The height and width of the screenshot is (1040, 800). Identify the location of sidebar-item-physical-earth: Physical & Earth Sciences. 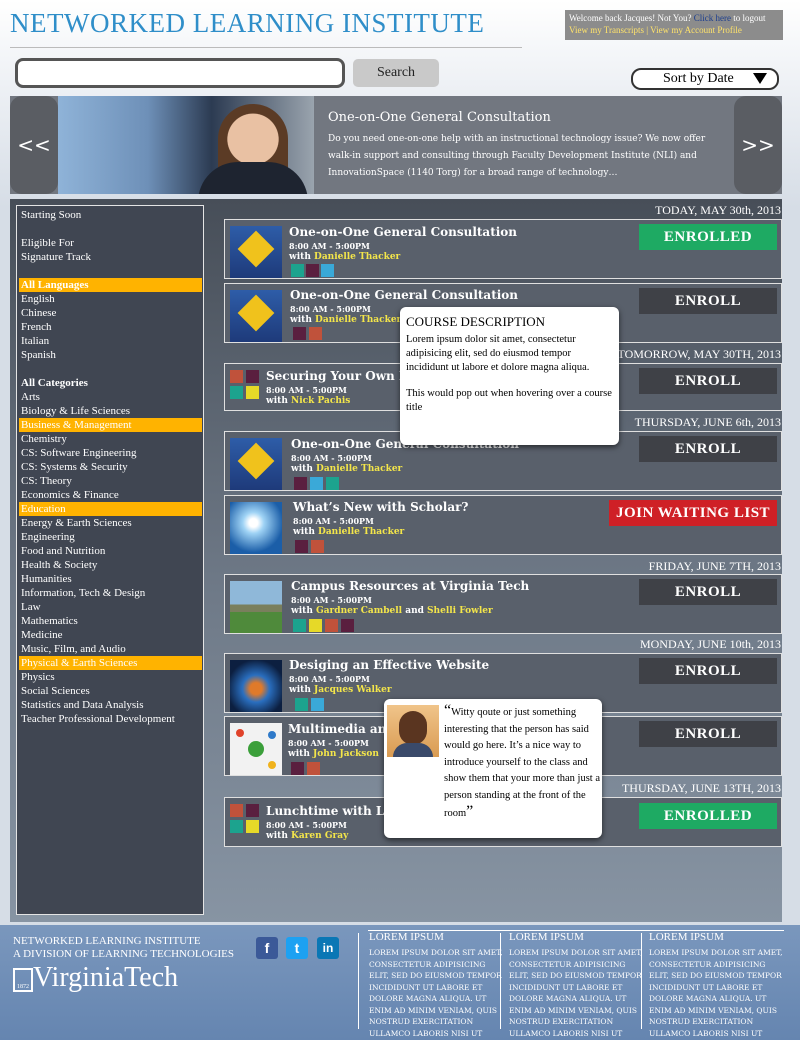
(110, 663).